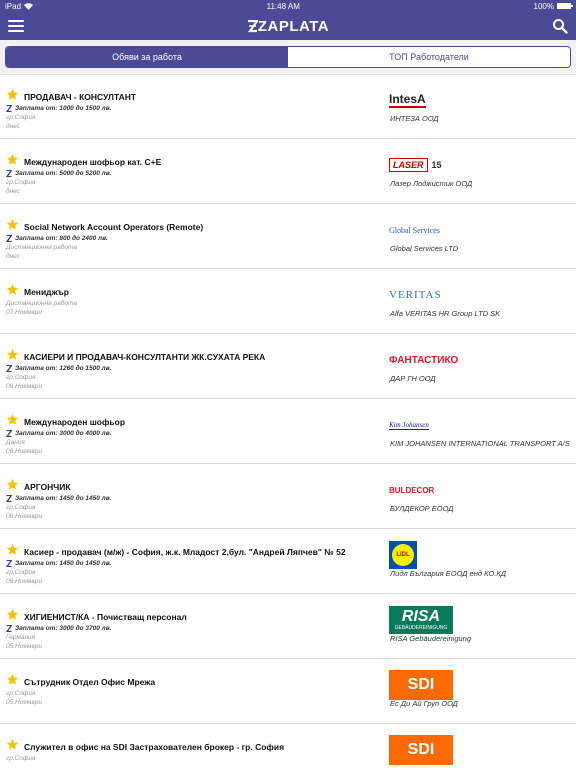 This screenshot has height=768, width=576. Describe the element at coordinates (80, 97) in the screenshot. I see `job-title: ПРОДАВАЧ - КОНСУЛТАНТ` at that location.